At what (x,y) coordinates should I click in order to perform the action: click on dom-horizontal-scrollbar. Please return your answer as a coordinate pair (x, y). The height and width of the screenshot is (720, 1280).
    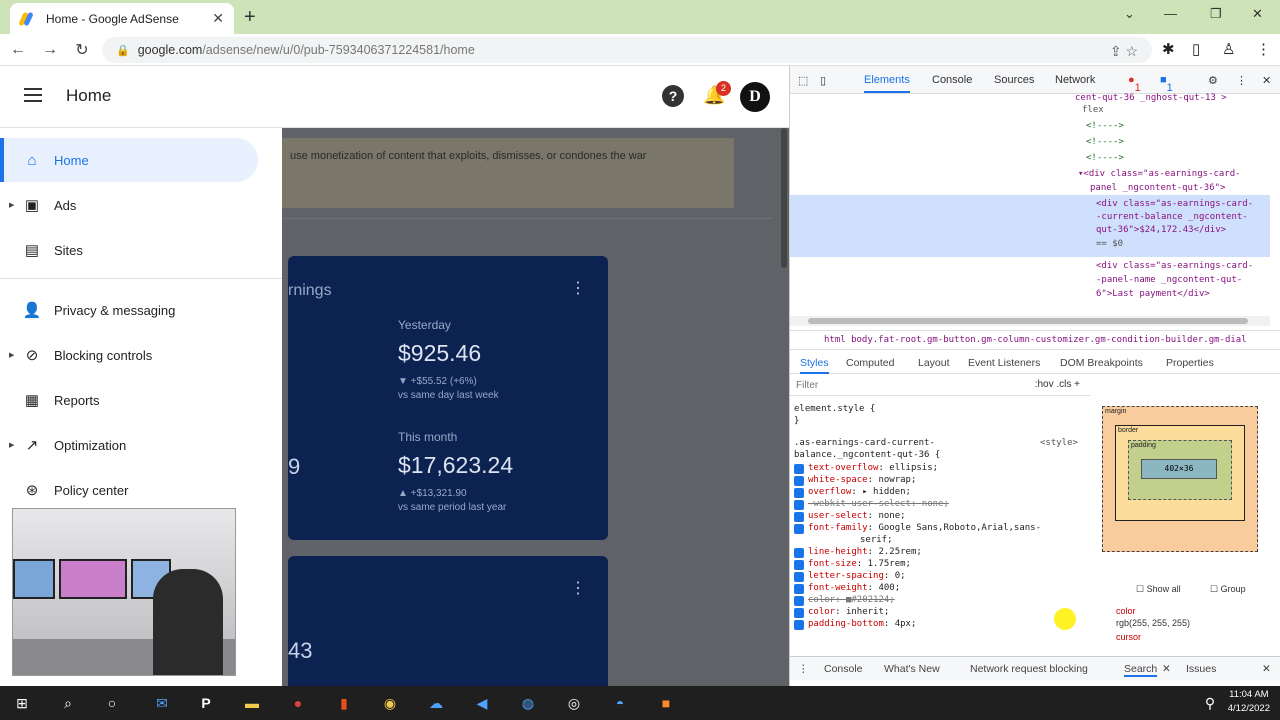
    Looking at the image, I should click on (1030, 321).